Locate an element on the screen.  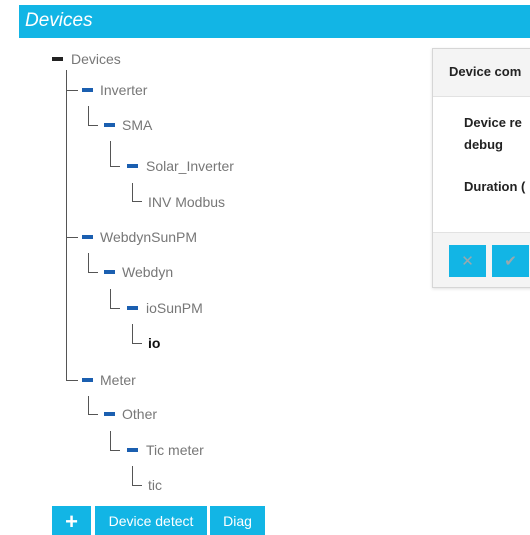
tree-node-inv-modbus: INV Modbus is located at coordinates (186, 202).